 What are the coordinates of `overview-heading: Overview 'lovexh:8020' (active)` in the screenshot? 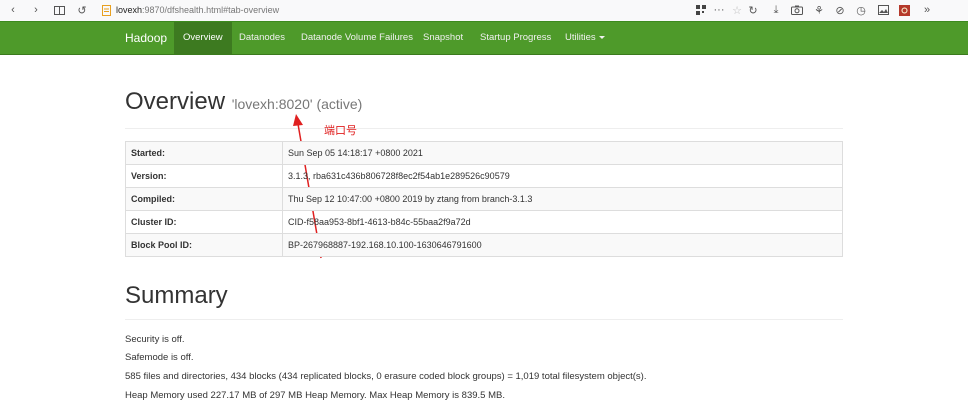 It's located at (243, 102).